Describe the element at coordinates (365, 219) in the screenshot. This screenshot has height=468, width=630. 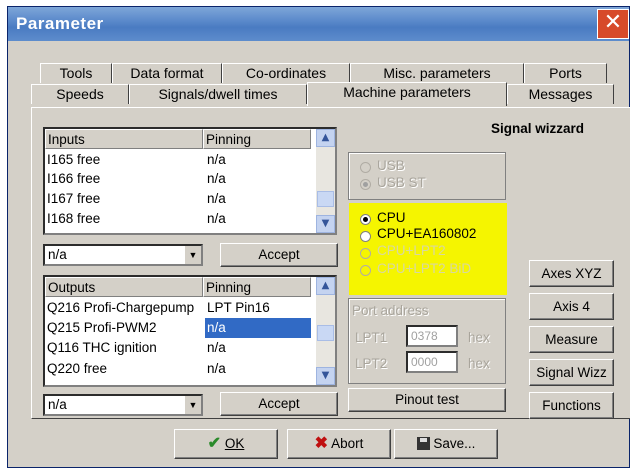
I see `radio-cpu` at that location.